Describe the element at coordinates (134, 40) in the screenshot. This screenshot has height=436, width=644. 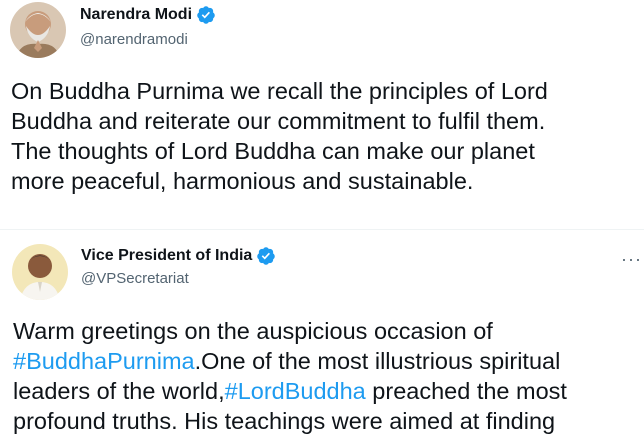
I see `author-handle: @narendramodi` at that location.